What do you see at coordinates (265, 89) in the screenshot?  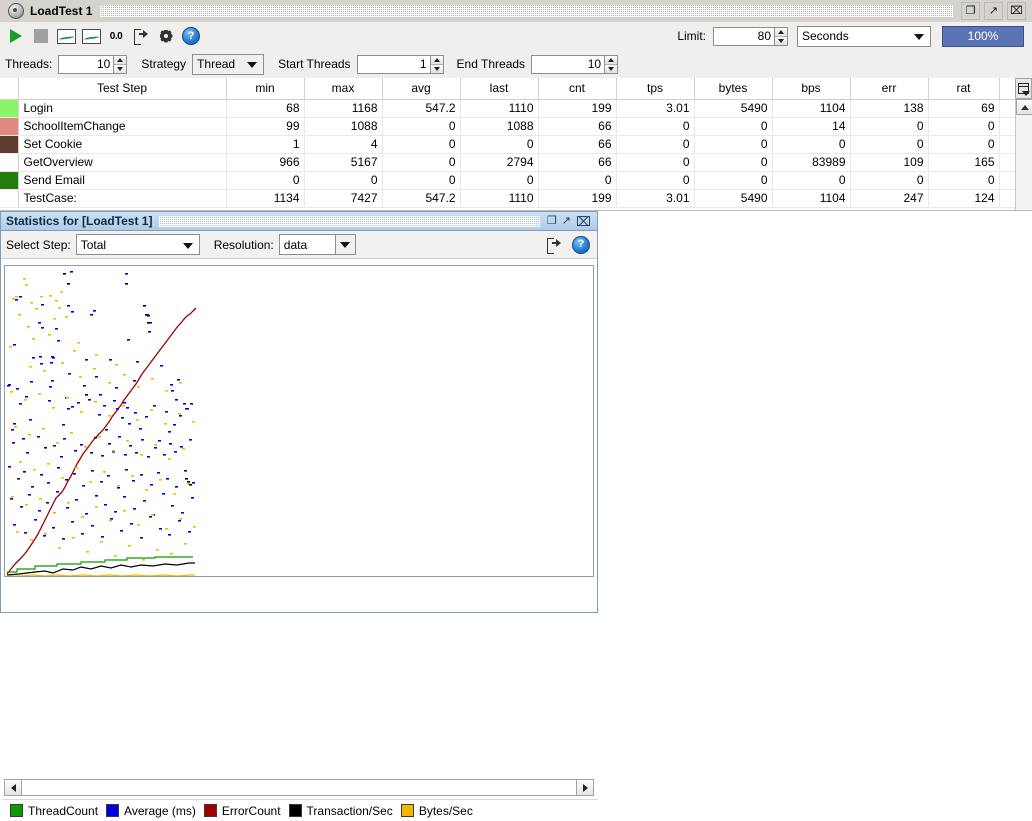 I see `table-header-min: min` at bounding box center [265, 89].